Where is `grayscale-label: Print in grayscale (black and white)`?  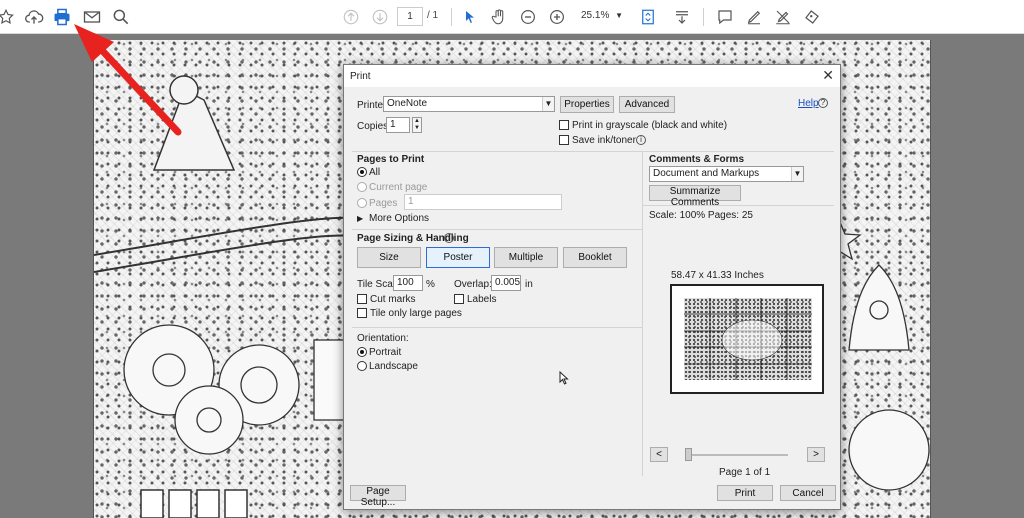
grayscale-label: Print in grayscale (black and white) is located at coordinates (650, 125).